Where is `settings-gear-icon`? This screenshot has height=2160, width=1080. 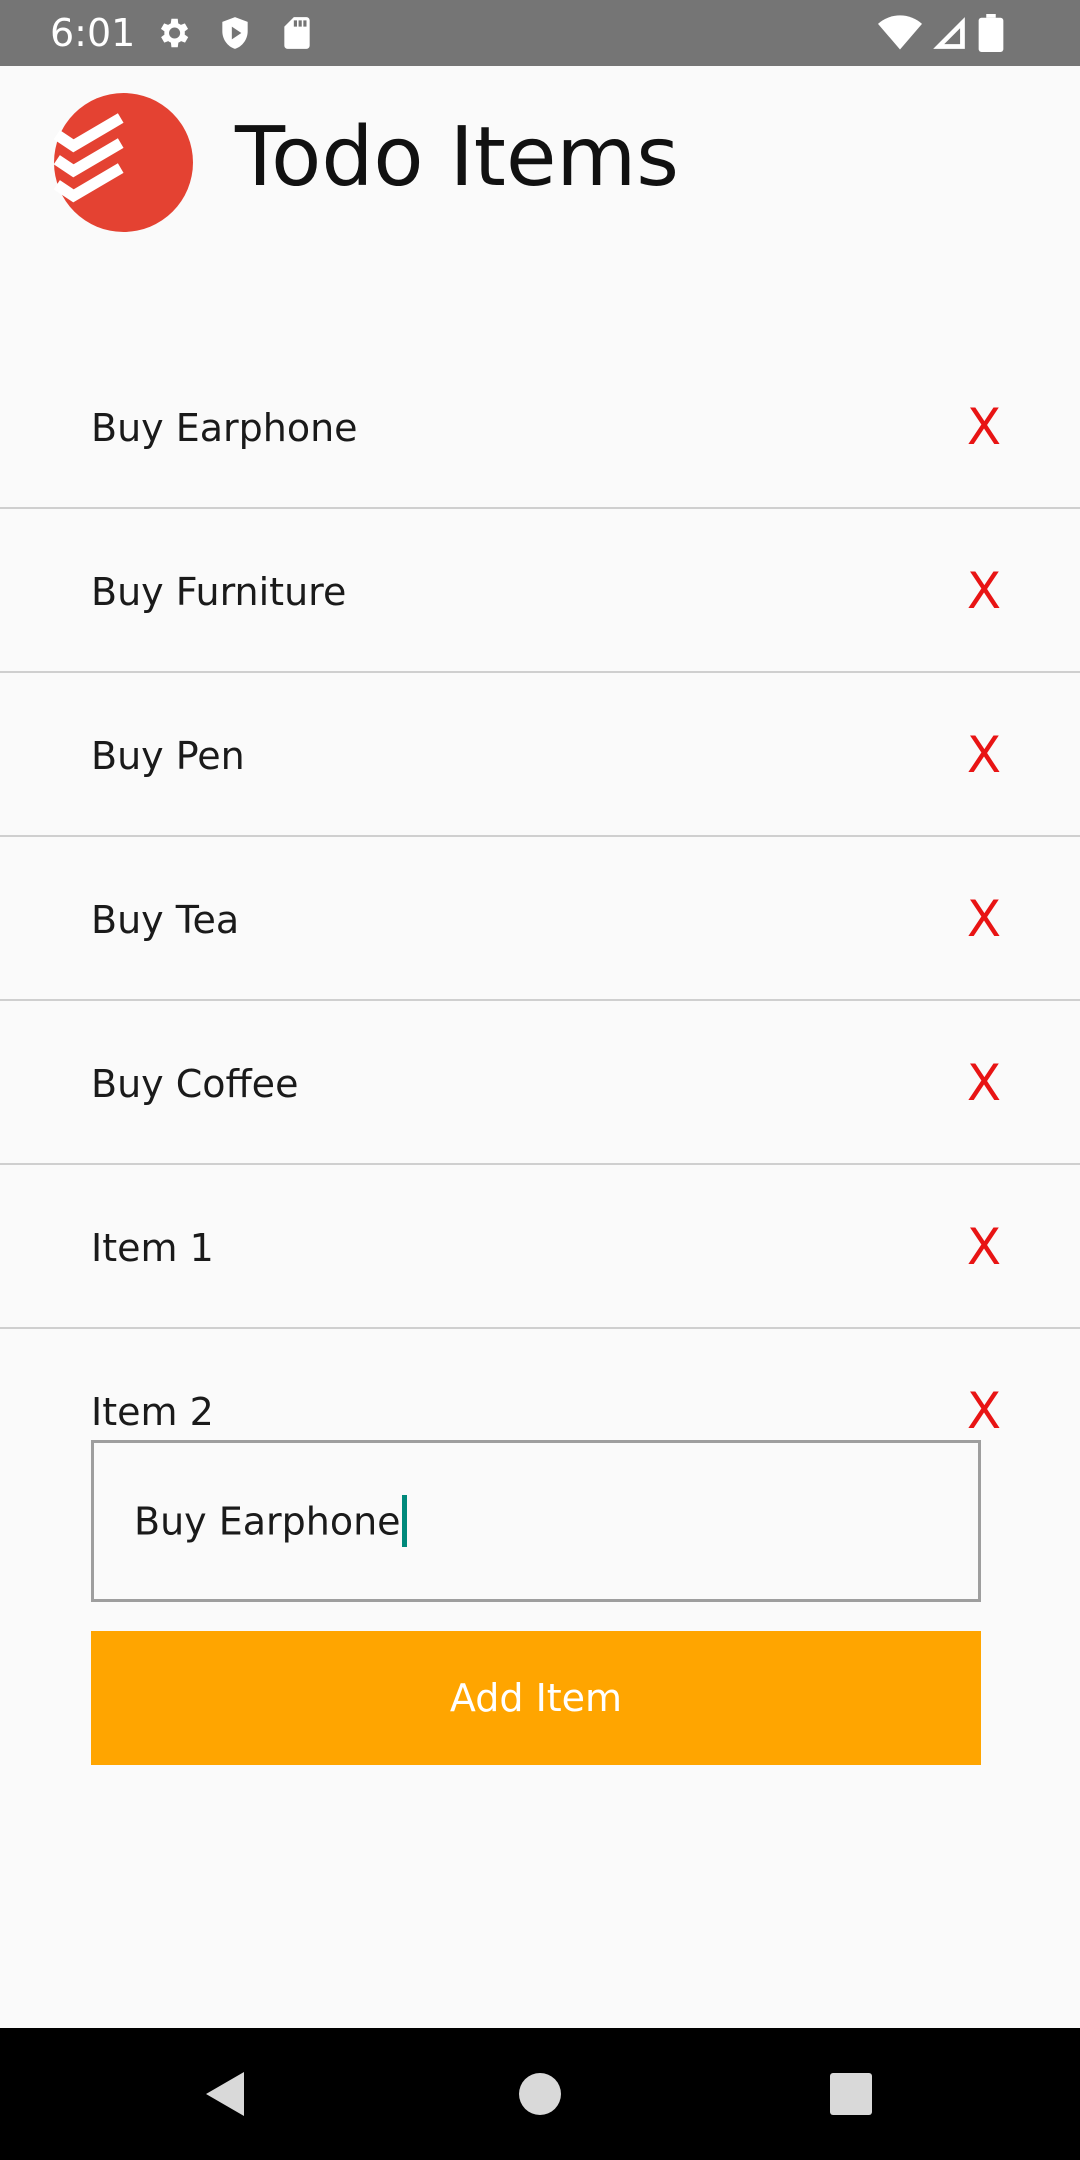 settings-gear-icon is located at coordinates (173, 33).